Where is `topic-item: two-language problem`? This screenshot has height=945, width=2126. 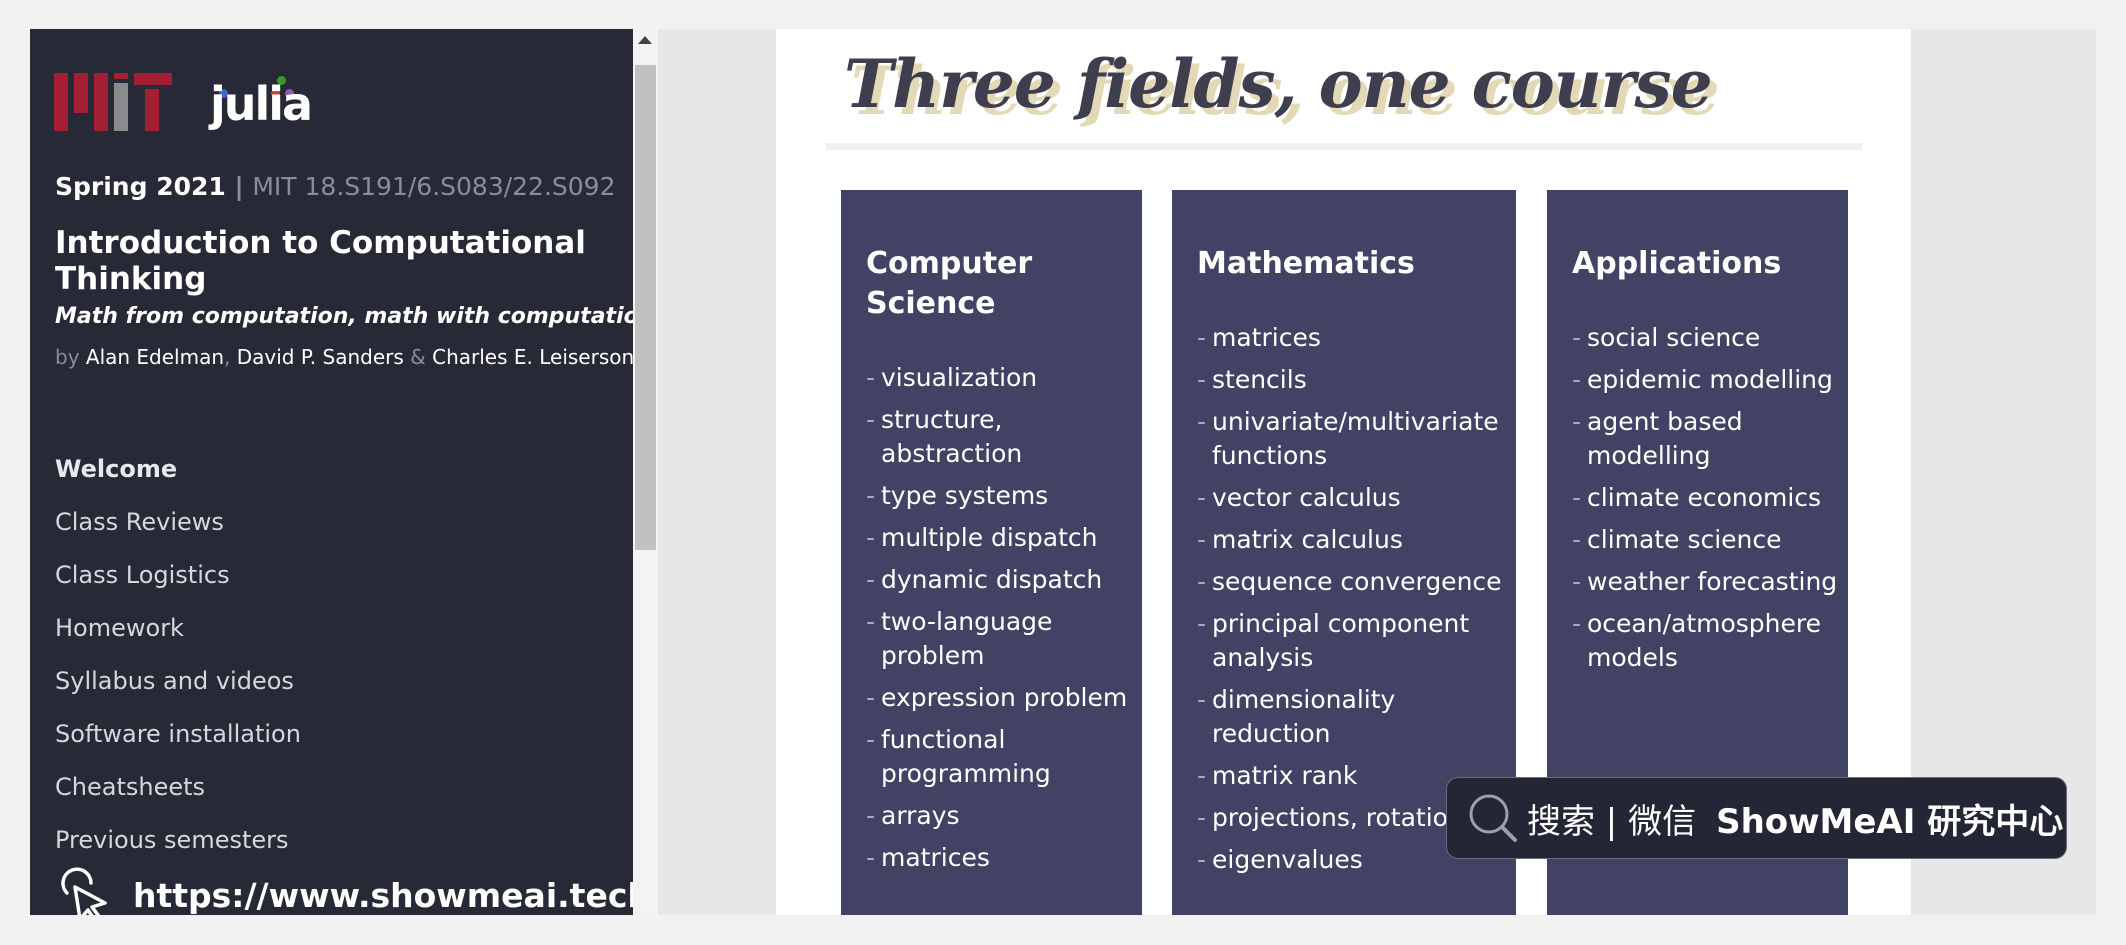
topic-item: two-language problem is located at coordinates (1004, 639).